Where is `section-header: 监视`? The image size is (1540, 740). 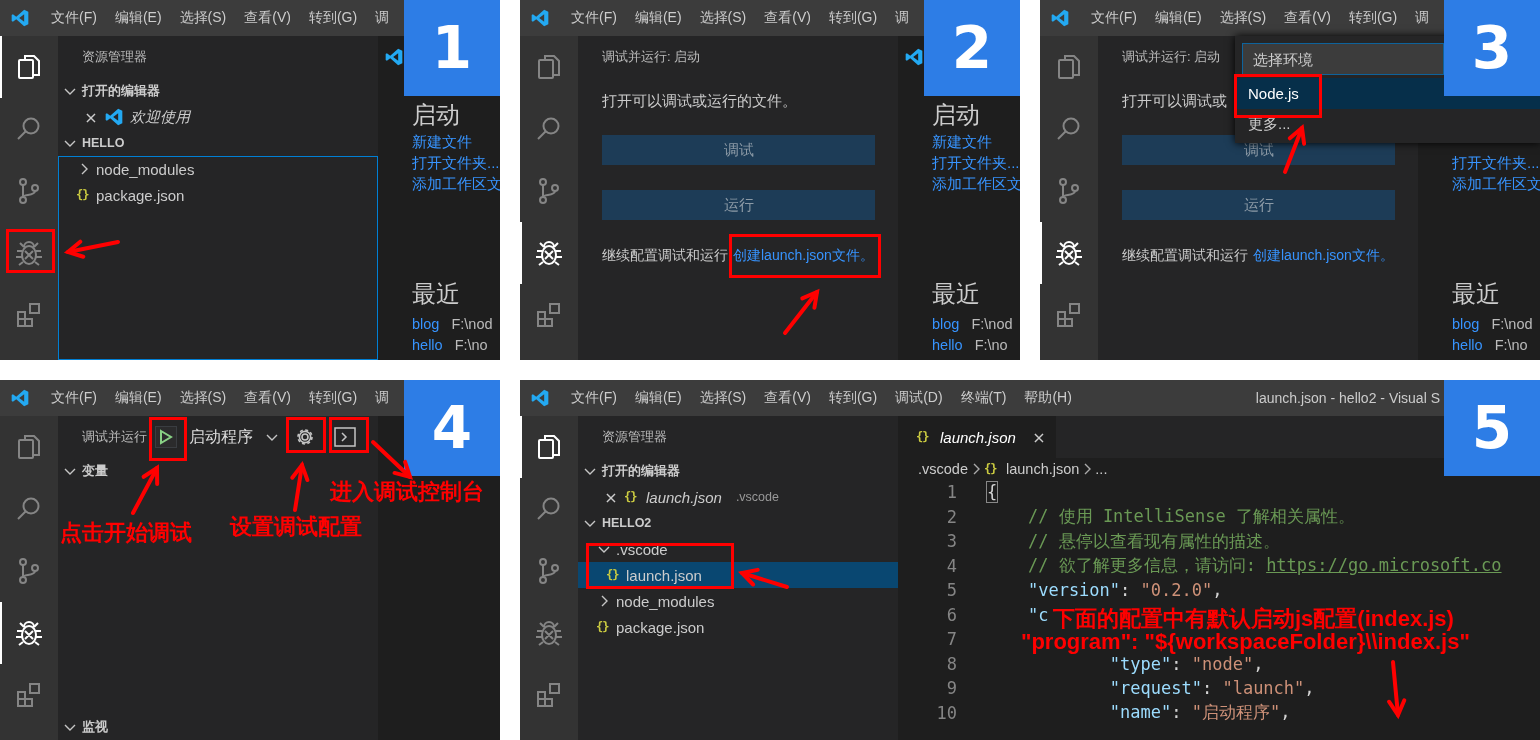
section-header: 监视 is located at coordinates (218, 727).